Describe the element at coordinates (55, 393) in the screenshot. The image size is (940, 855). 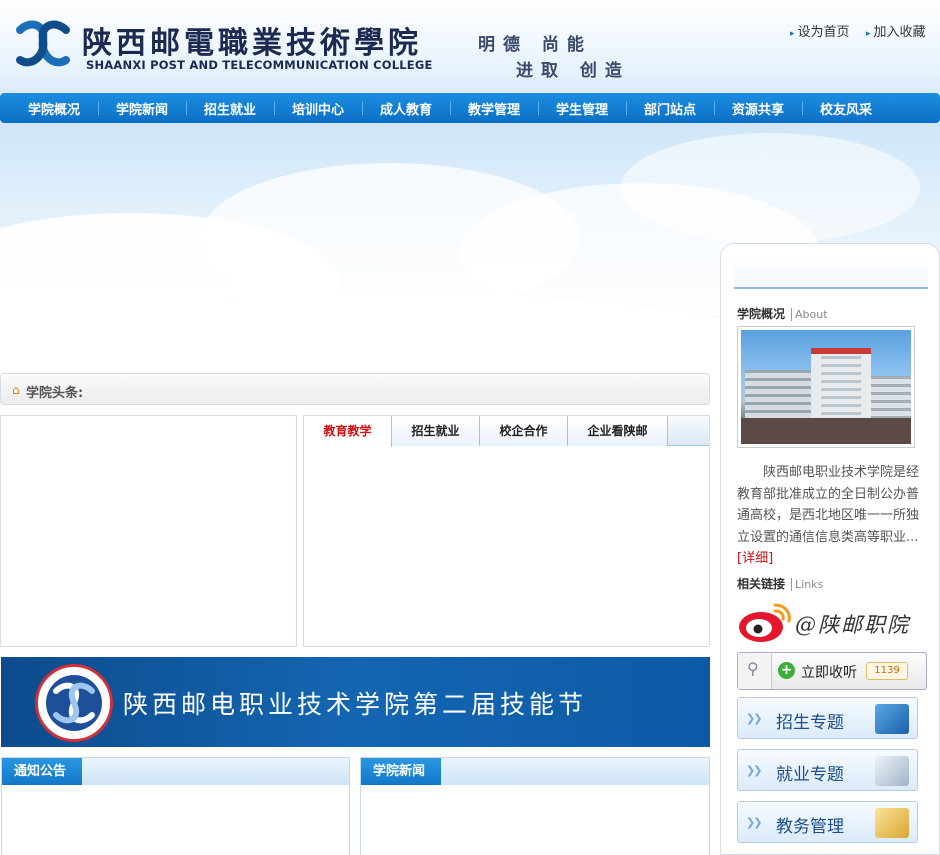
I see `headline-label: 学院头条:` at that location.